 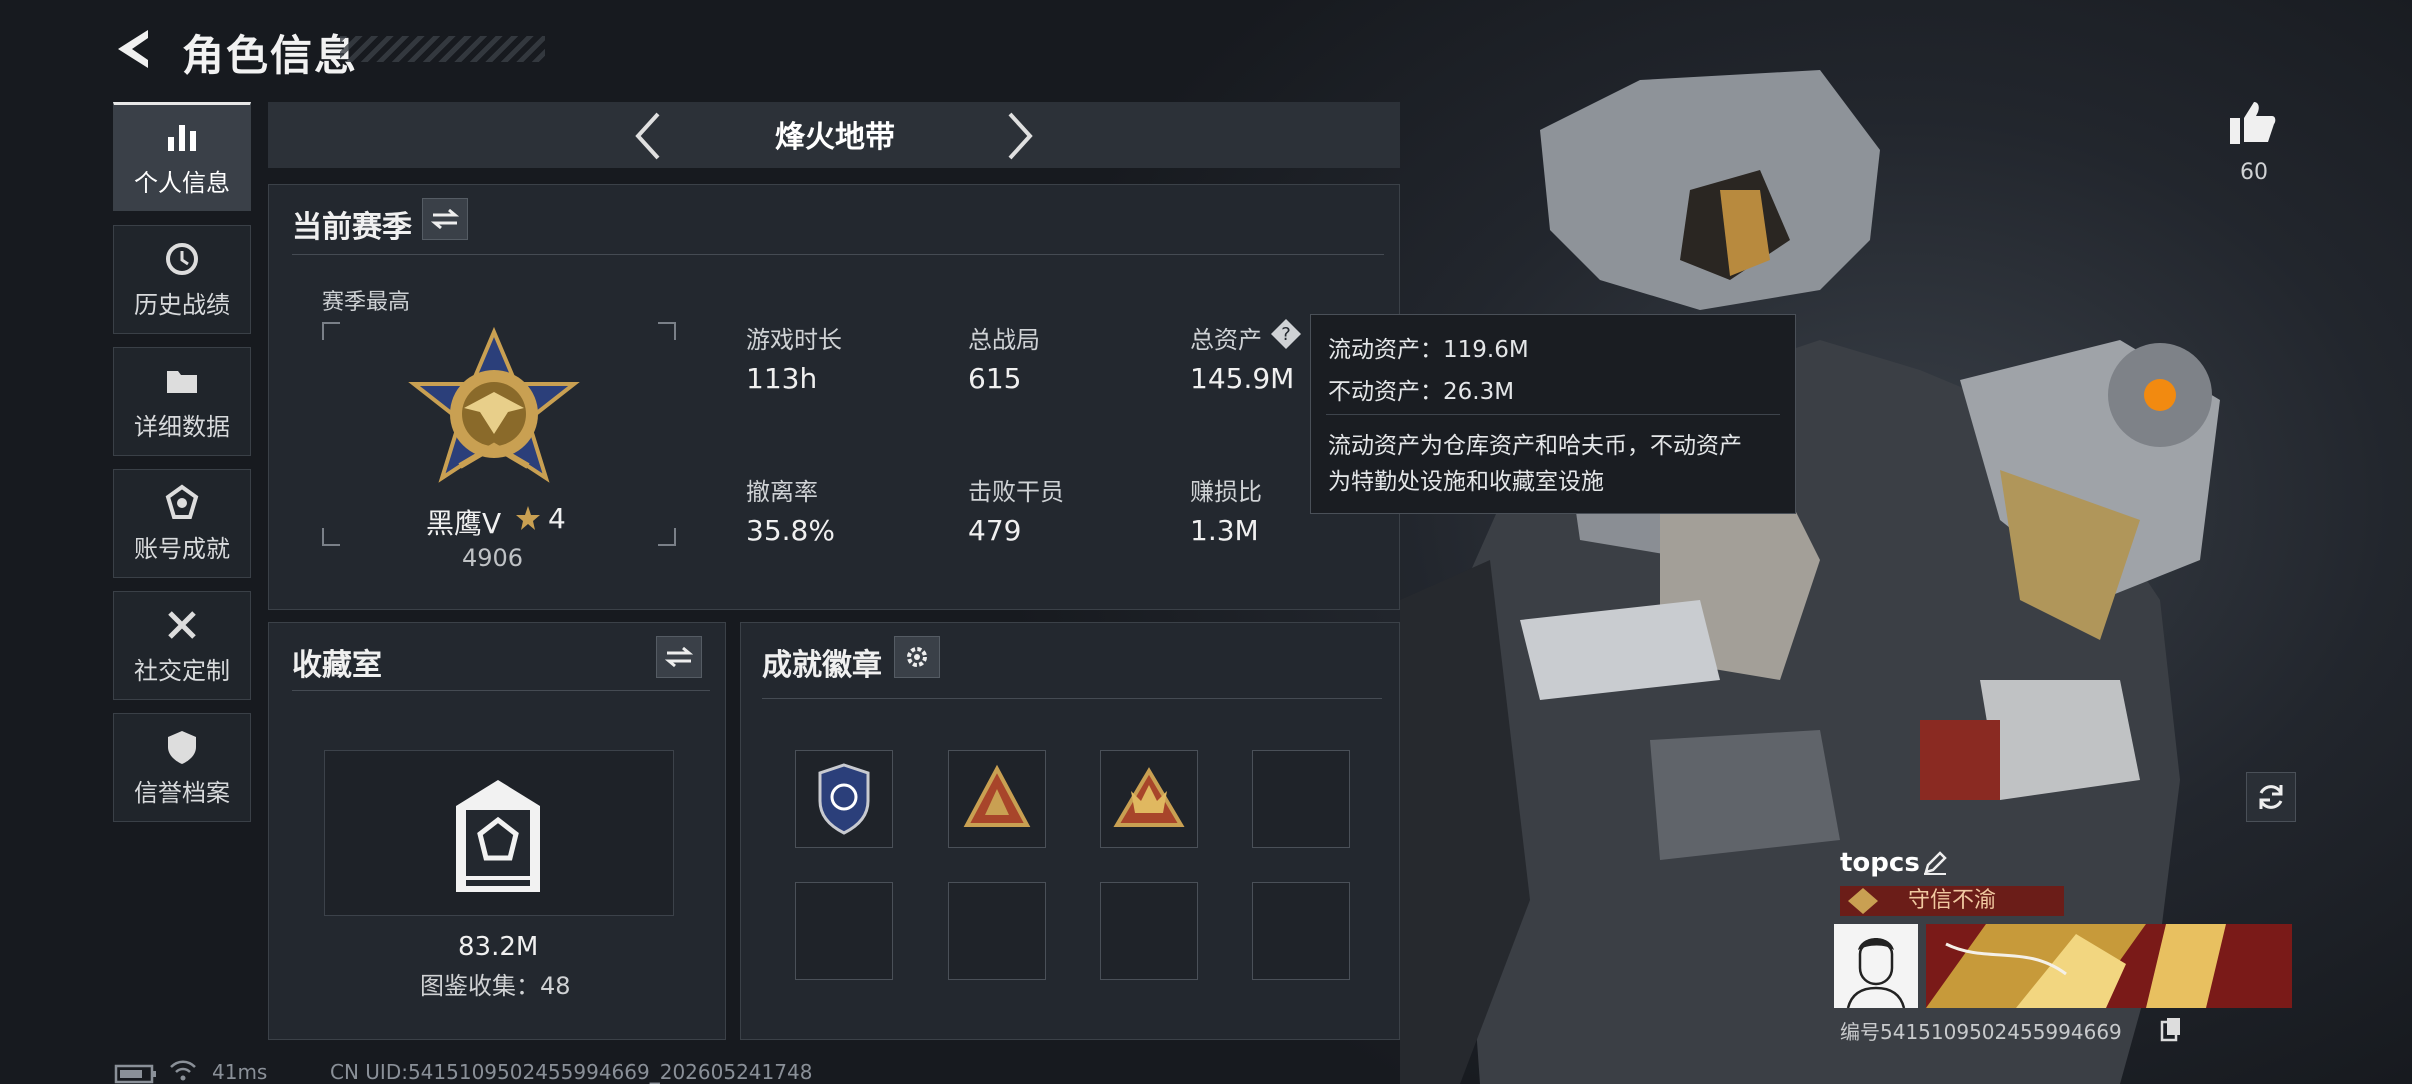 What do you see at coordinates (1466, 482) in the screenshot?
I see `tooltip-description-2: 为特勤处设施和收藏室设施` at bounding box center [1466, 482].